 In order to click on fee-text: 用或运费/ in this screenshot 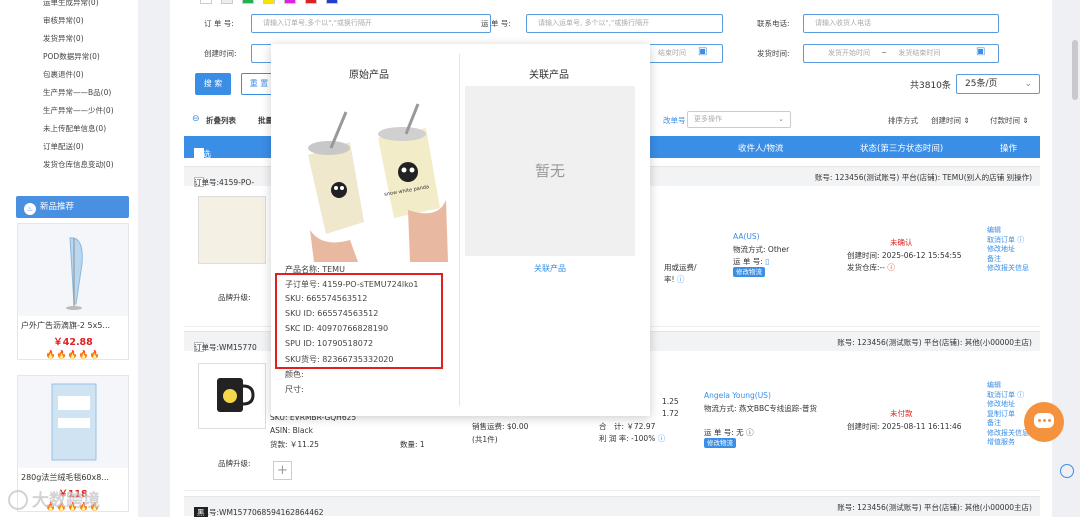, I will do `click(680, 267)`.